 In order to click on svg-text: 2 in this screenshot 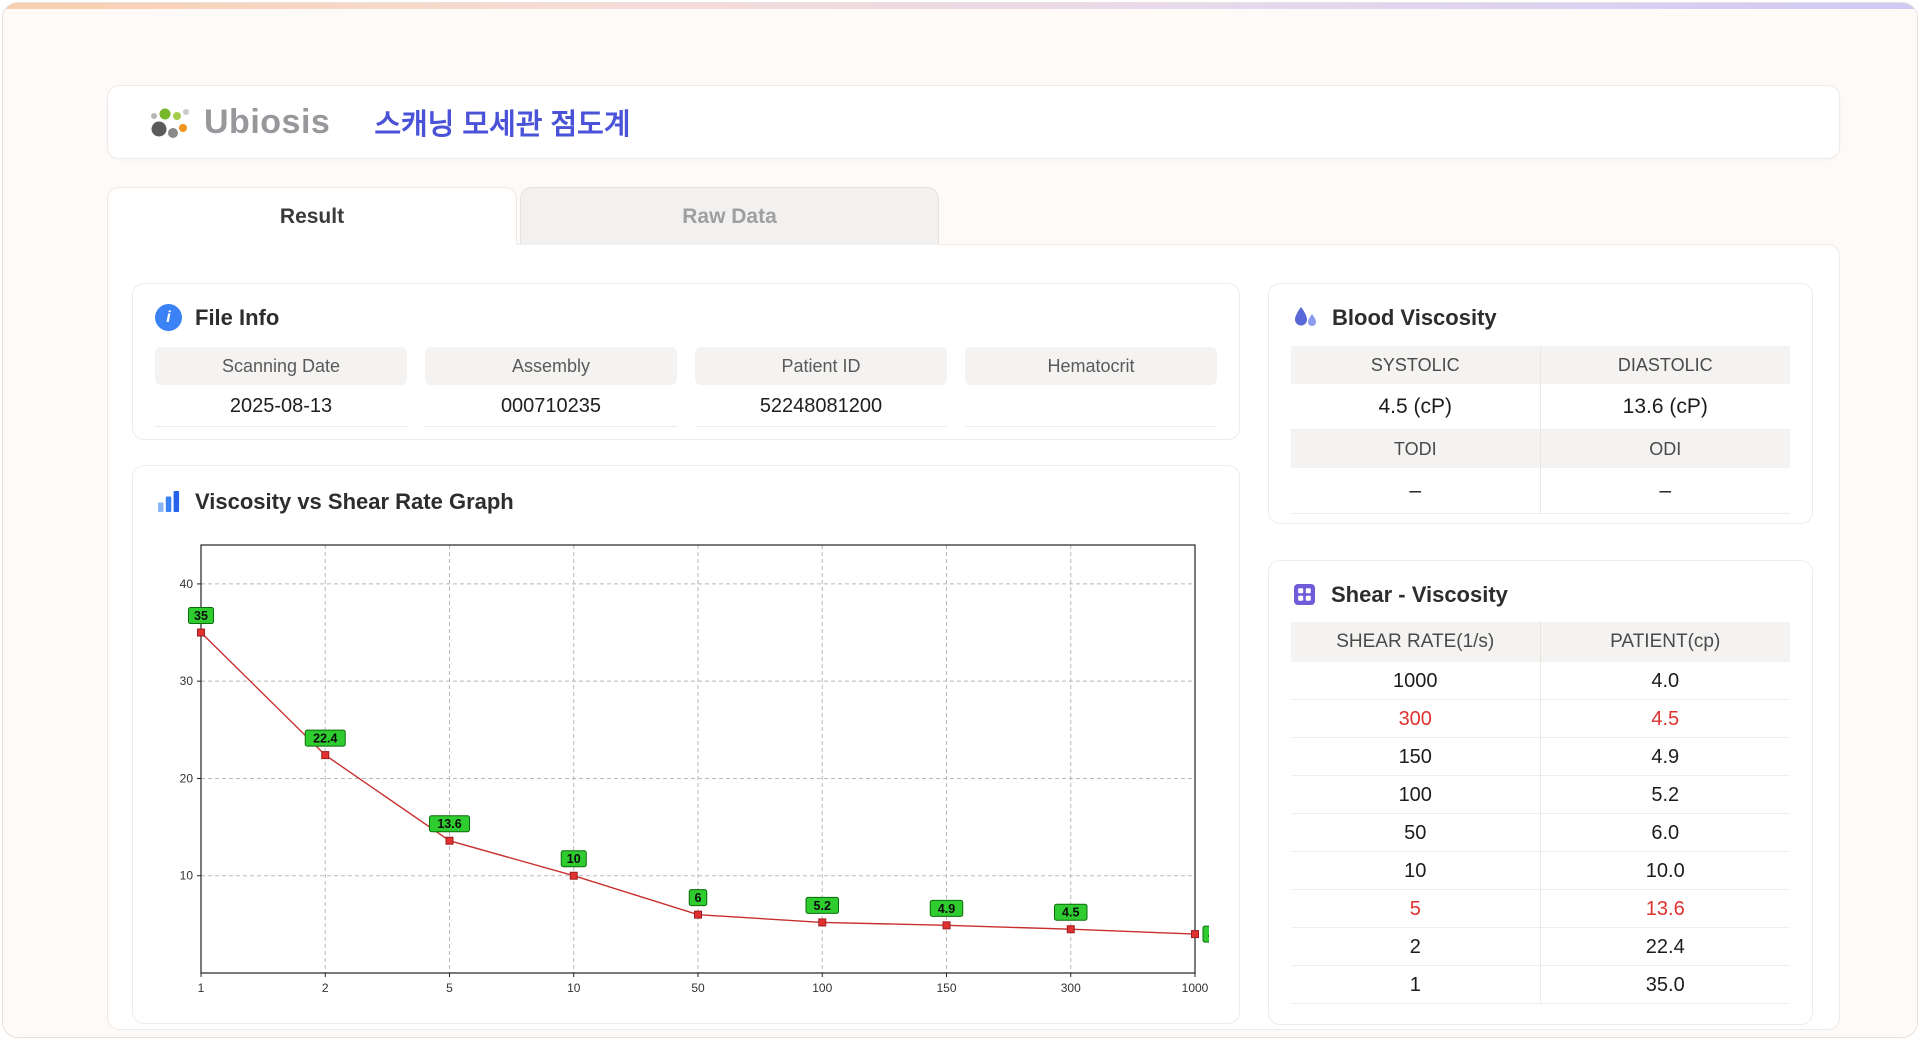, I will do `click(325, 988)`.